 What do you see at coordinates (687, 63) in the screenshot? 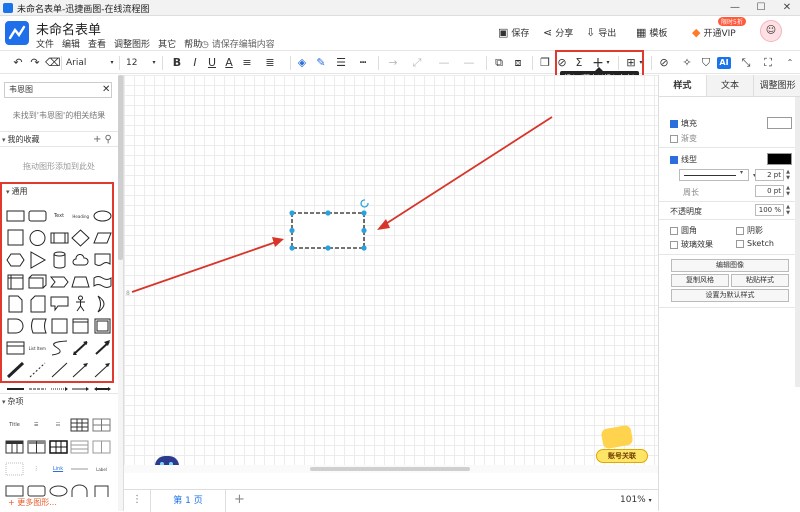
I see `format-panel-icon: ✧` at bounding box center [687, 63].